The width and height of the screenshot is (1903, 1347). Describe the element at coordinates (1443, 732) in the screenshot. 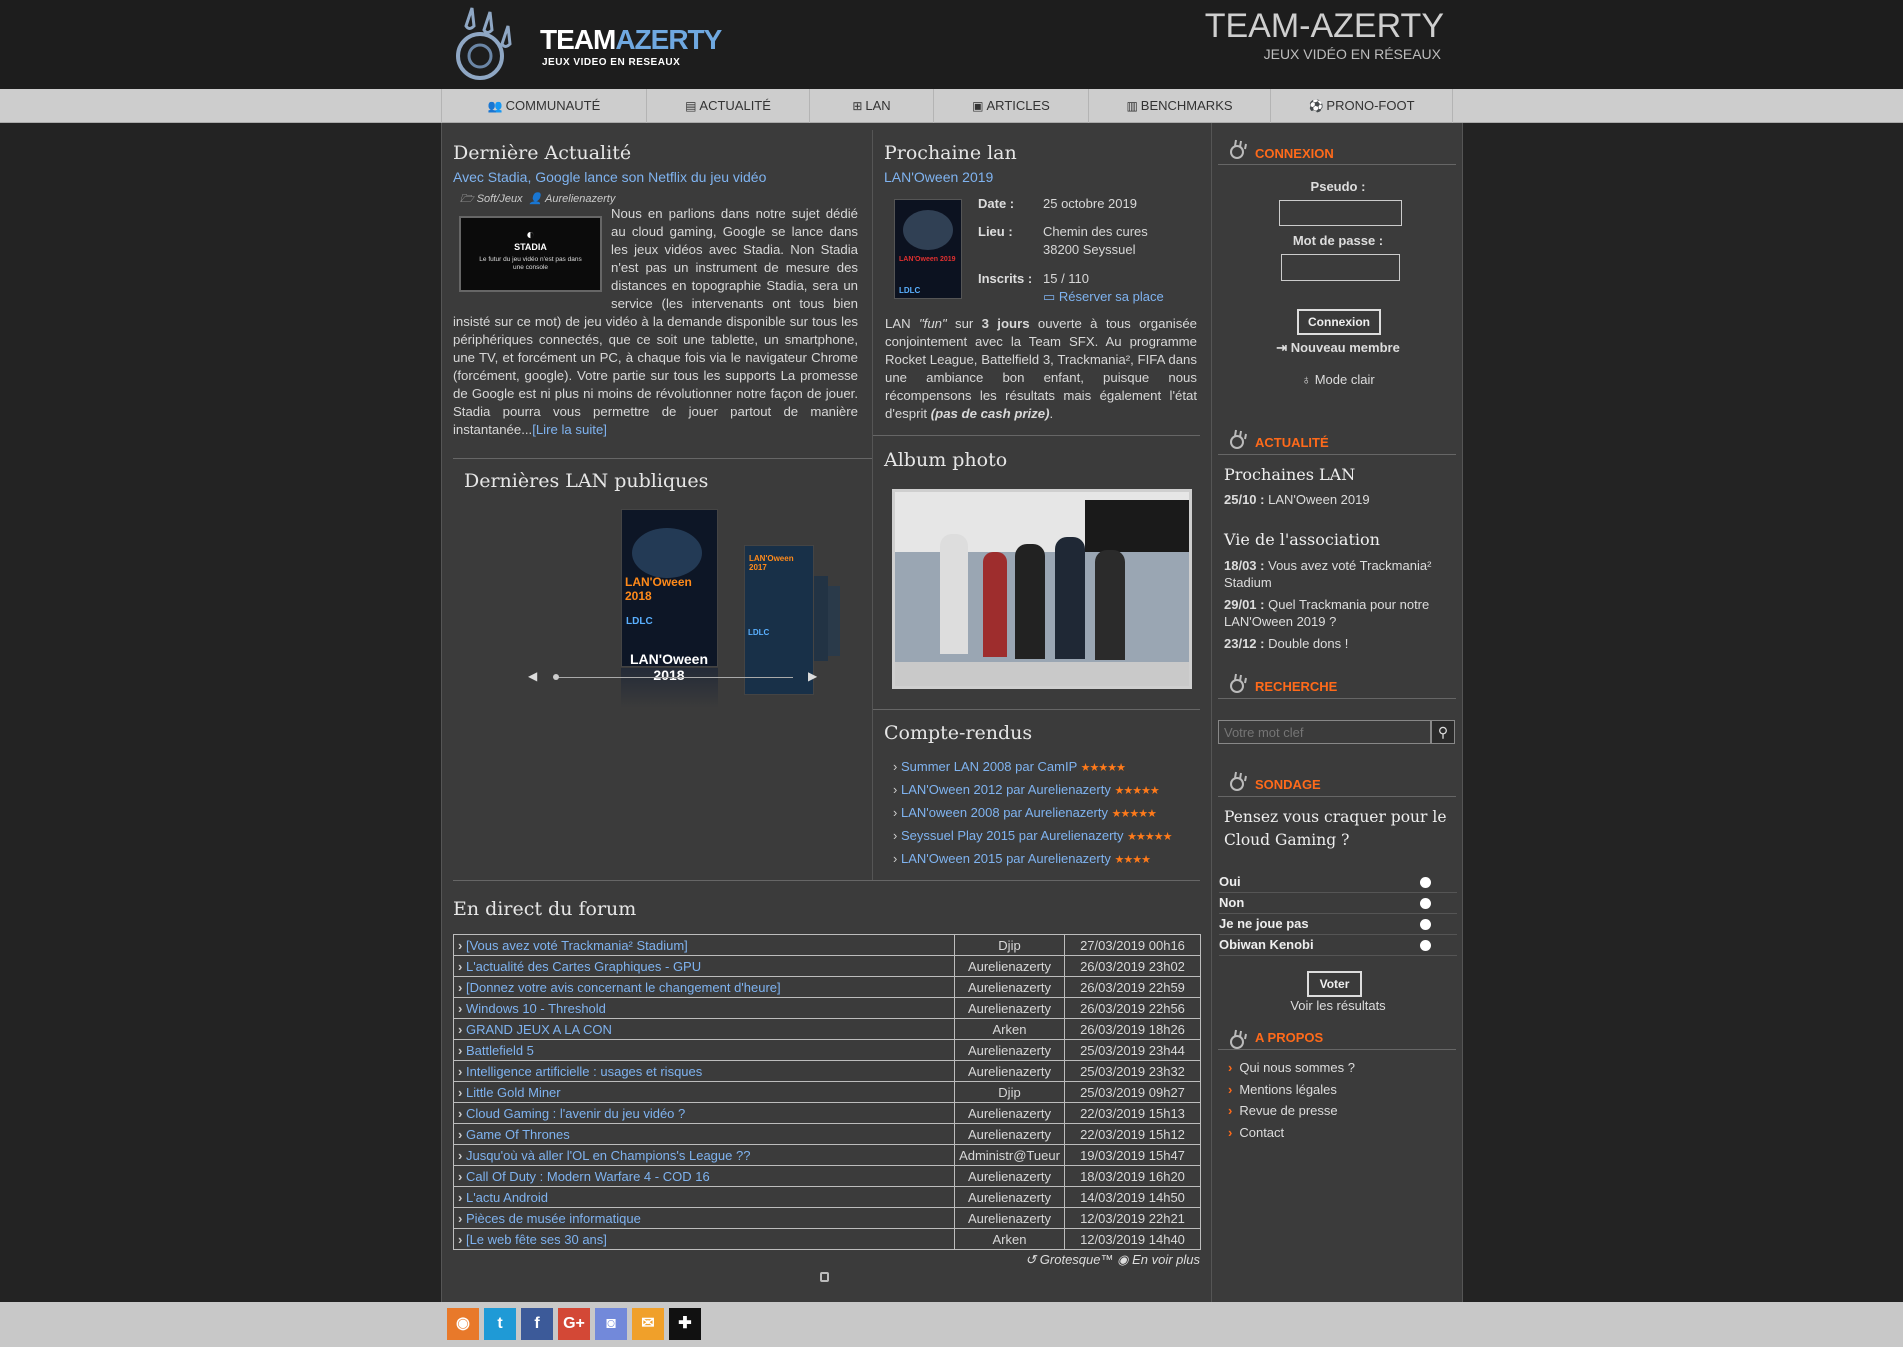

I see `search-button: ⚲` at that location.